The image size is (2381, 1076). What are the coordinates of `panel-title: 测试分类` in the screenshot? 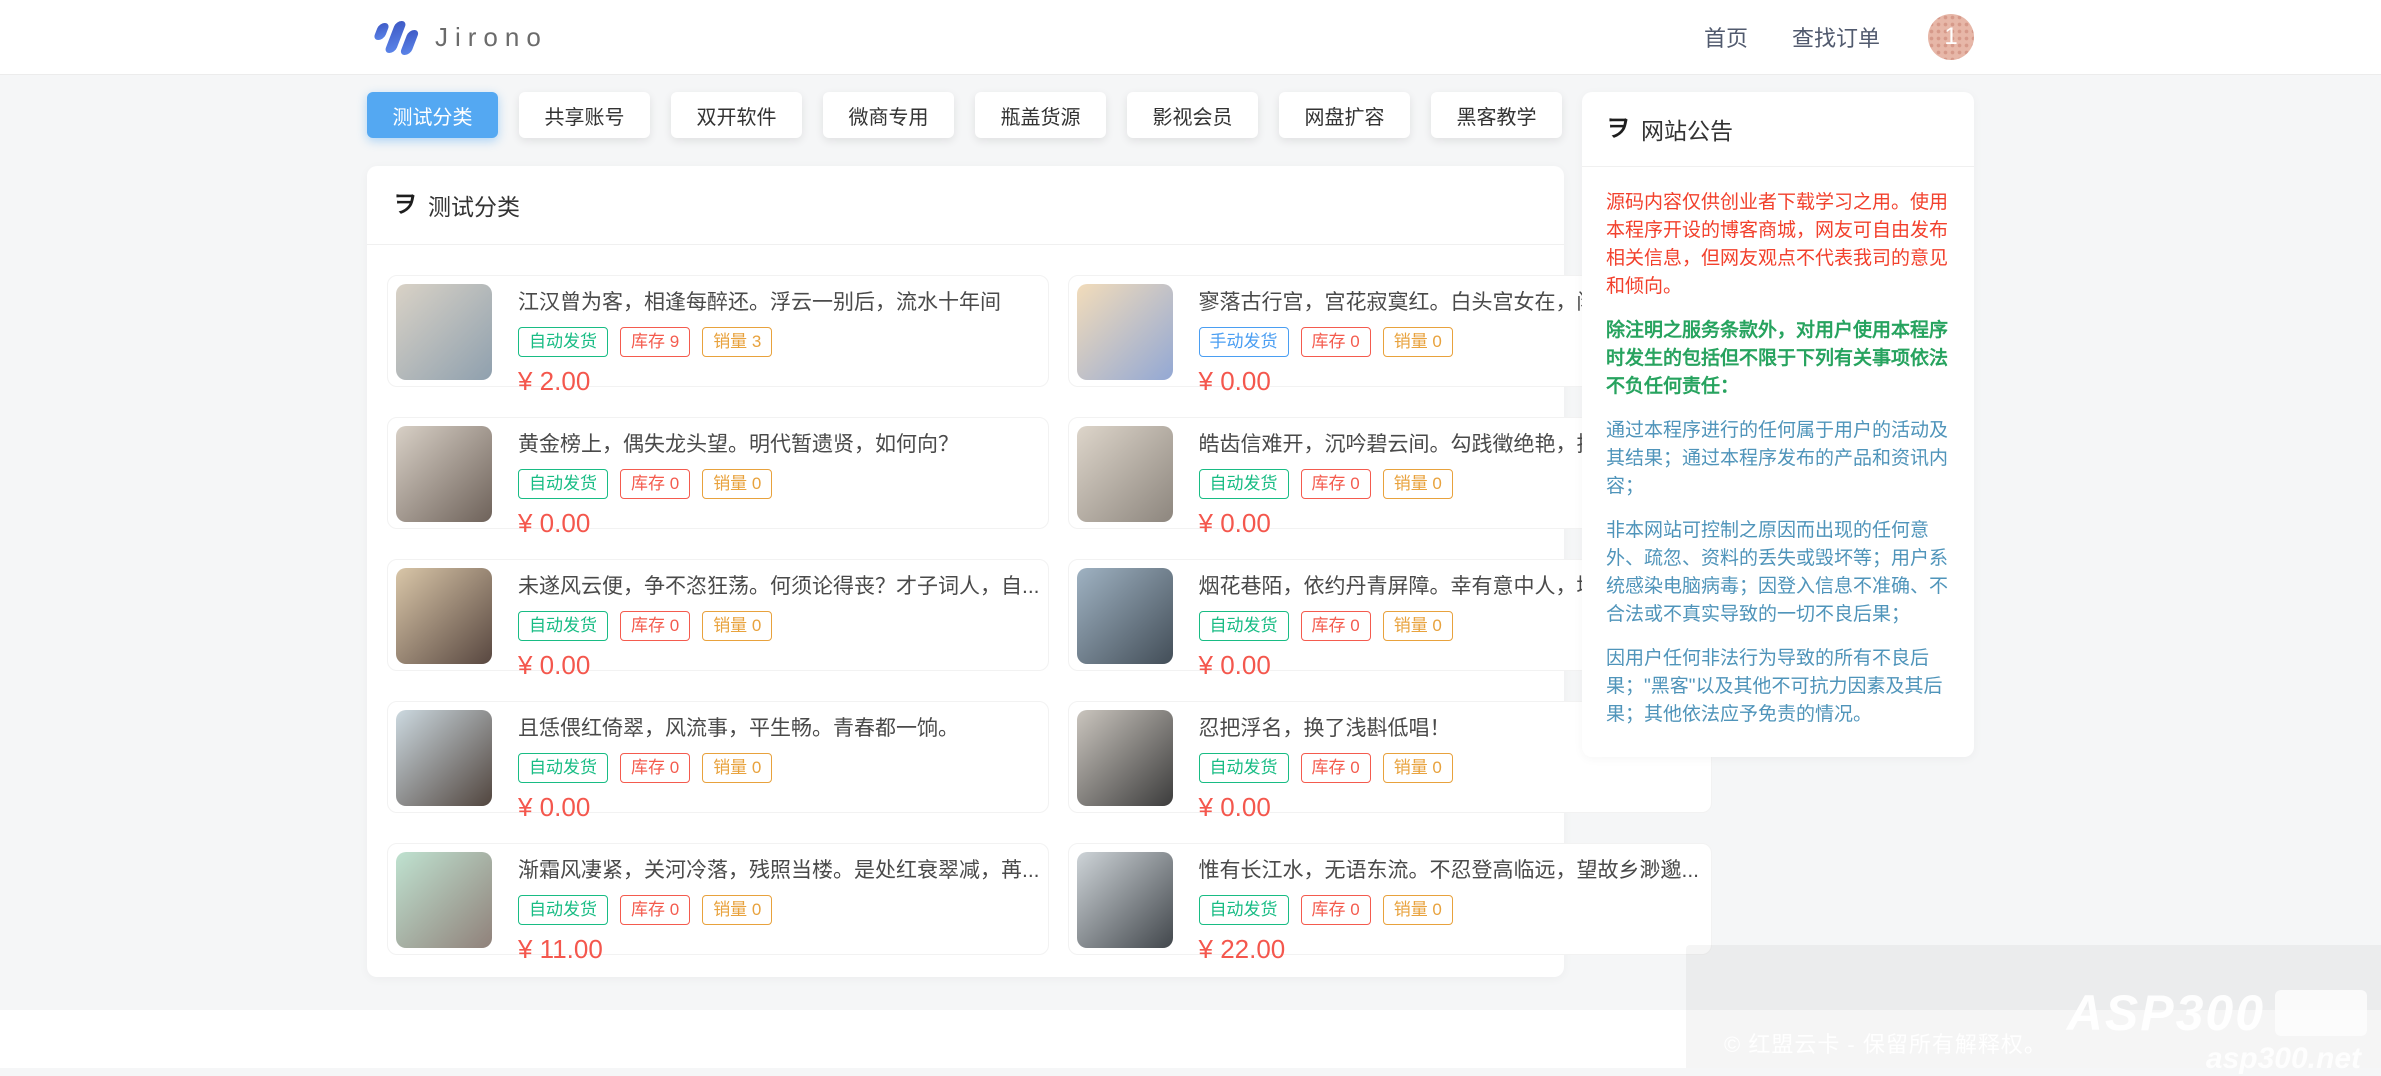 It's located at (474, 207).